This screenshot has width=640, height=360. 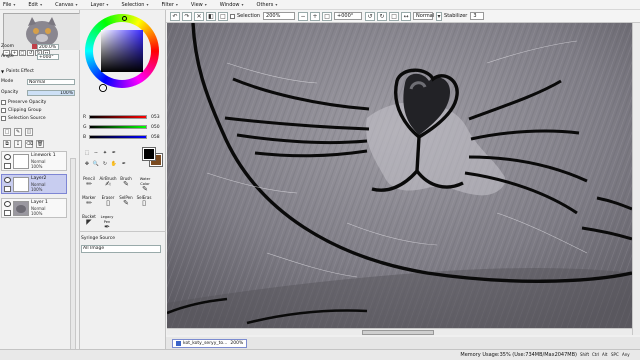 What do you see at coordinates (89, 202) in the screenshot?
I see `tool-marker: Marker ✏` at bounding box center [89, 202].